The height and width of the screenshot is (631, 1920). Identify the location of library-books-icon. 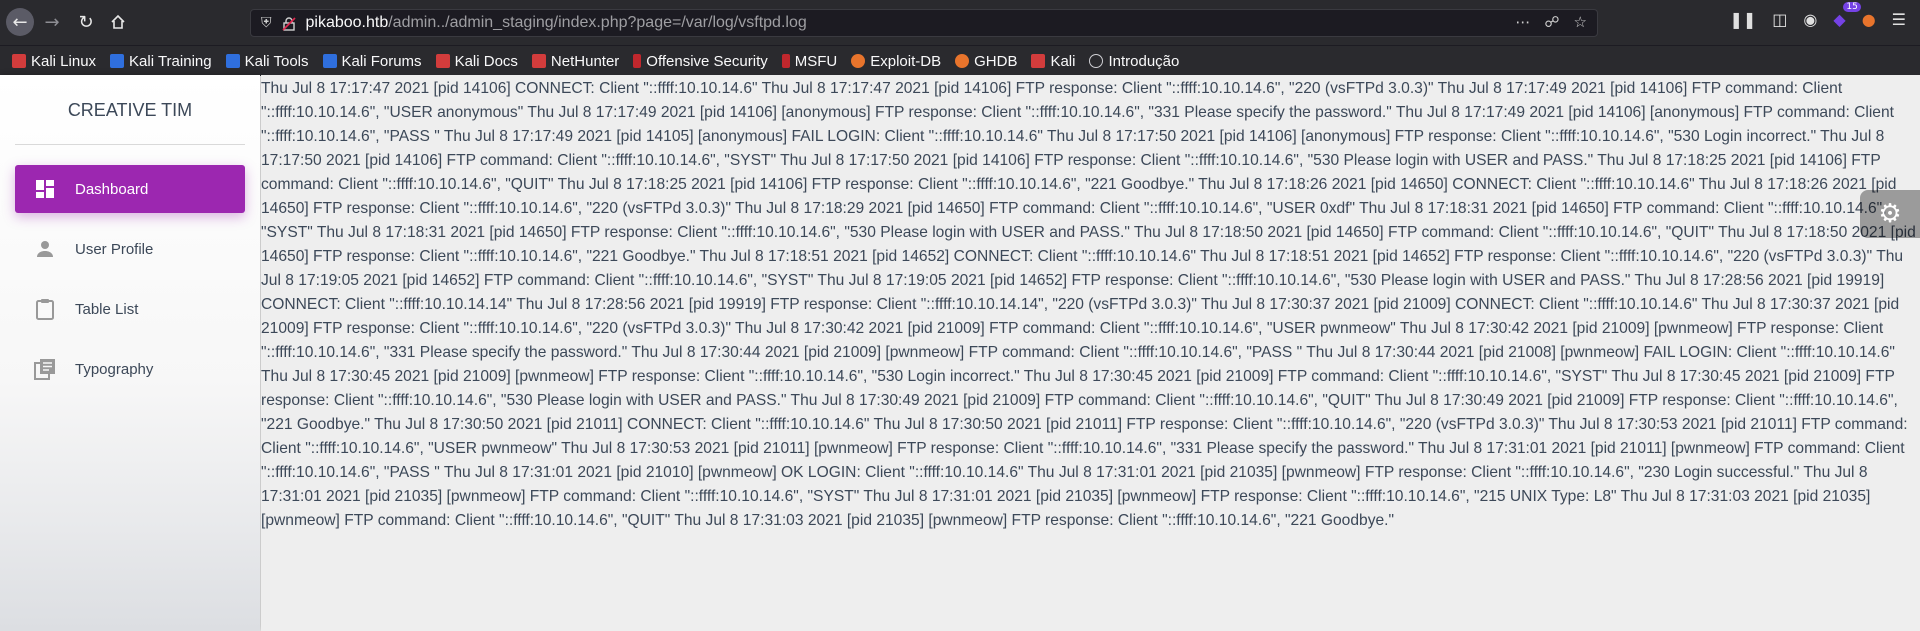
(44, 369).